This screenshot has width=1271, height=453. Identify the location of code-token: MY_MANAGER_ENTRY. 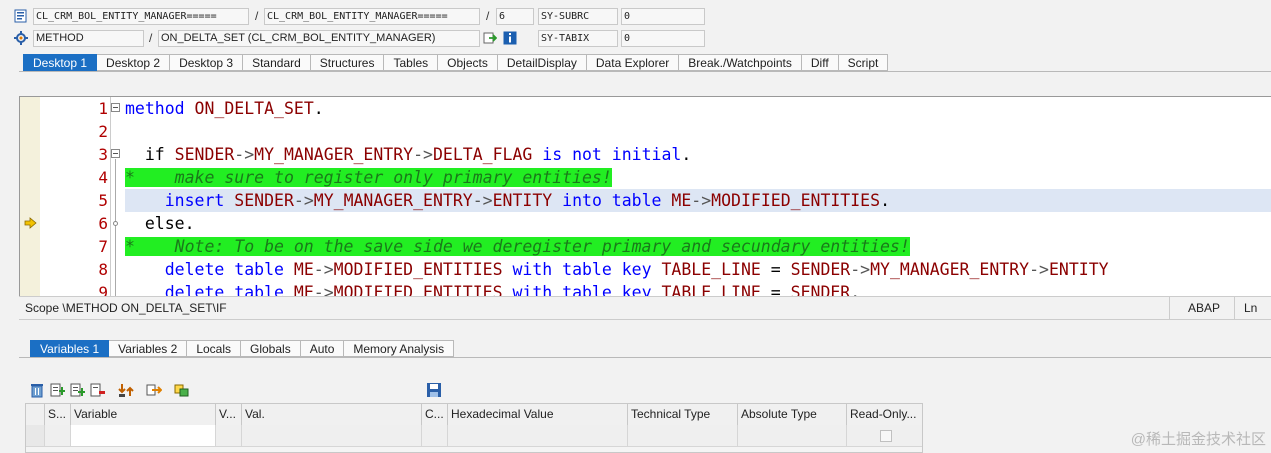
(334, 154).